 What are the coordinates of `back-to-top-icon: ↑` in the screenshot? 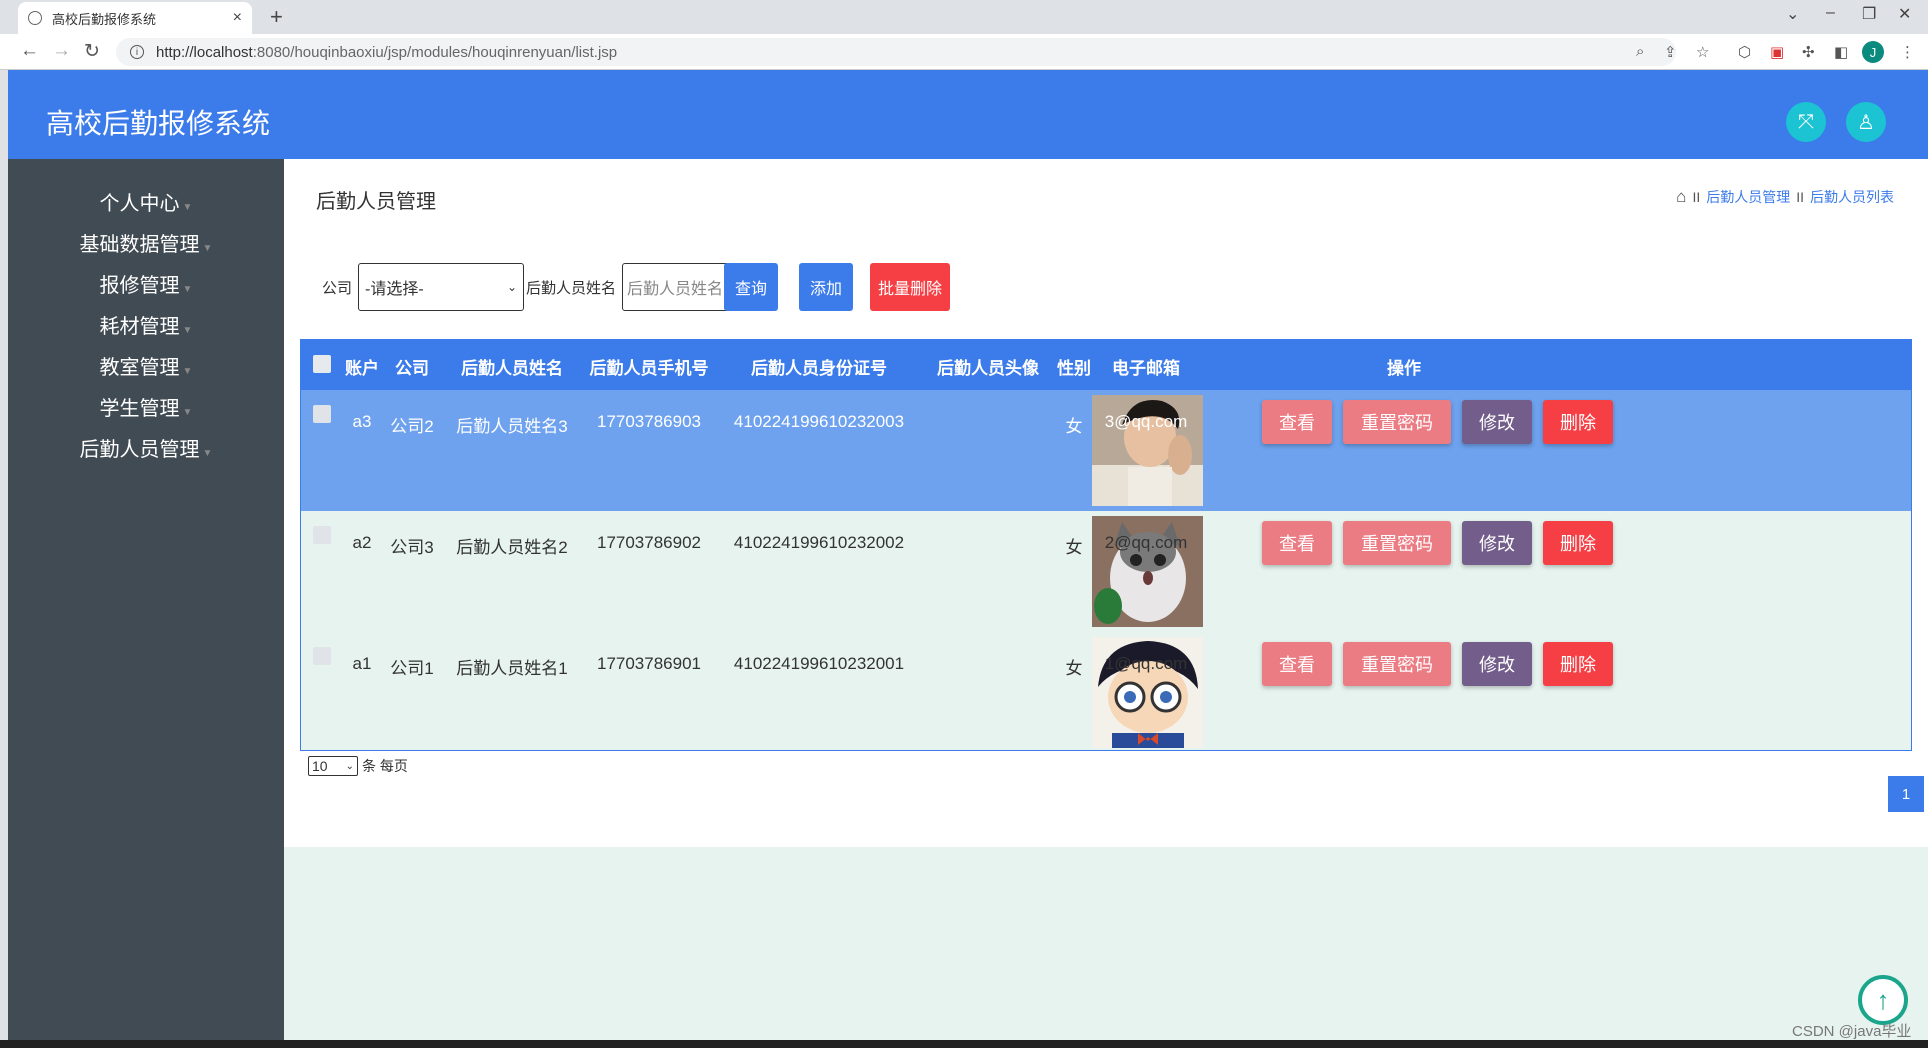 It's located at (1883, 1000).